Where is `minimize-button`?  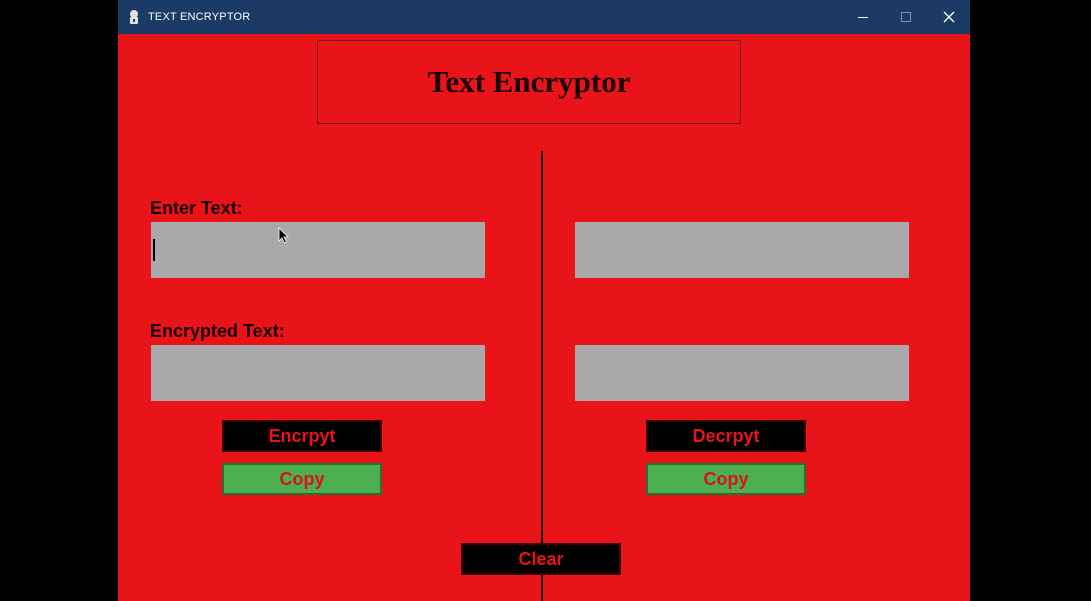 minimize-button is located at coordinates (862, 17).